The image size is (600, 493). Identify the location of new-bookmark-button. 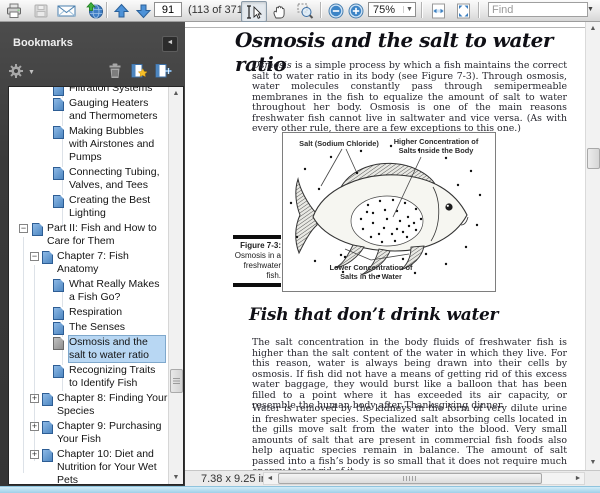
(163, 71).